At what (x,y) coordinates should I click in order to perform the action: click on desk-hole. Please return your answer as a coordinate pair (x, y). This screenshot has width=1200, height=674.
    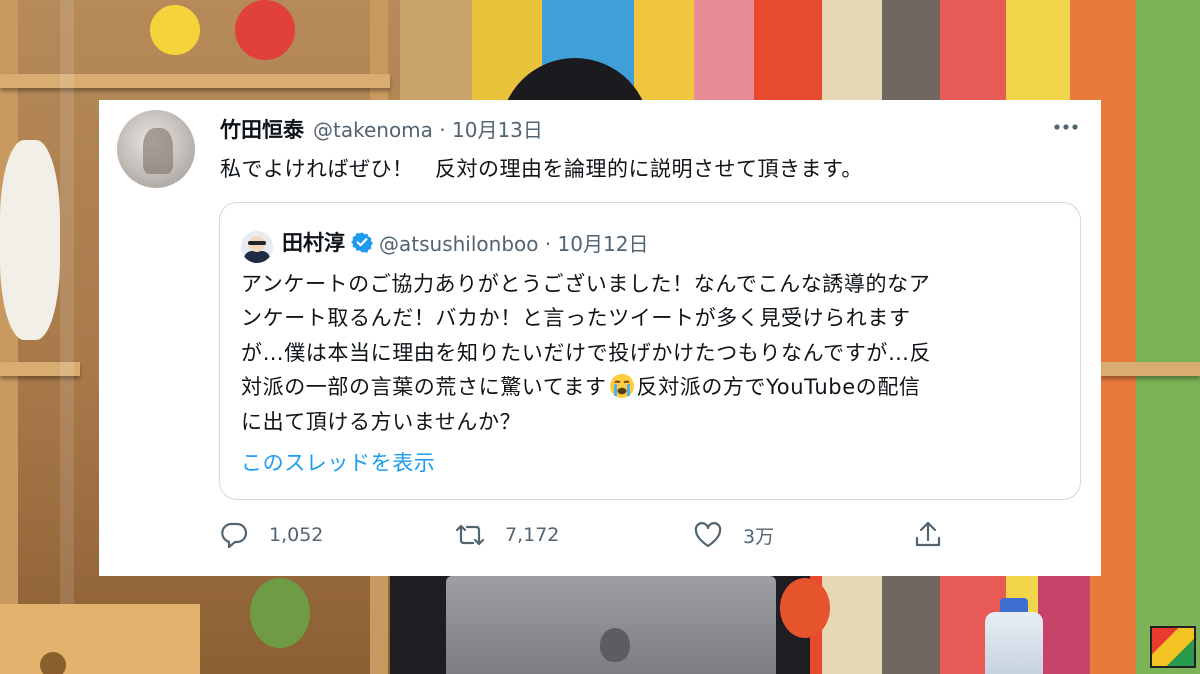
    Looking at the image, I should click on (53, 663).